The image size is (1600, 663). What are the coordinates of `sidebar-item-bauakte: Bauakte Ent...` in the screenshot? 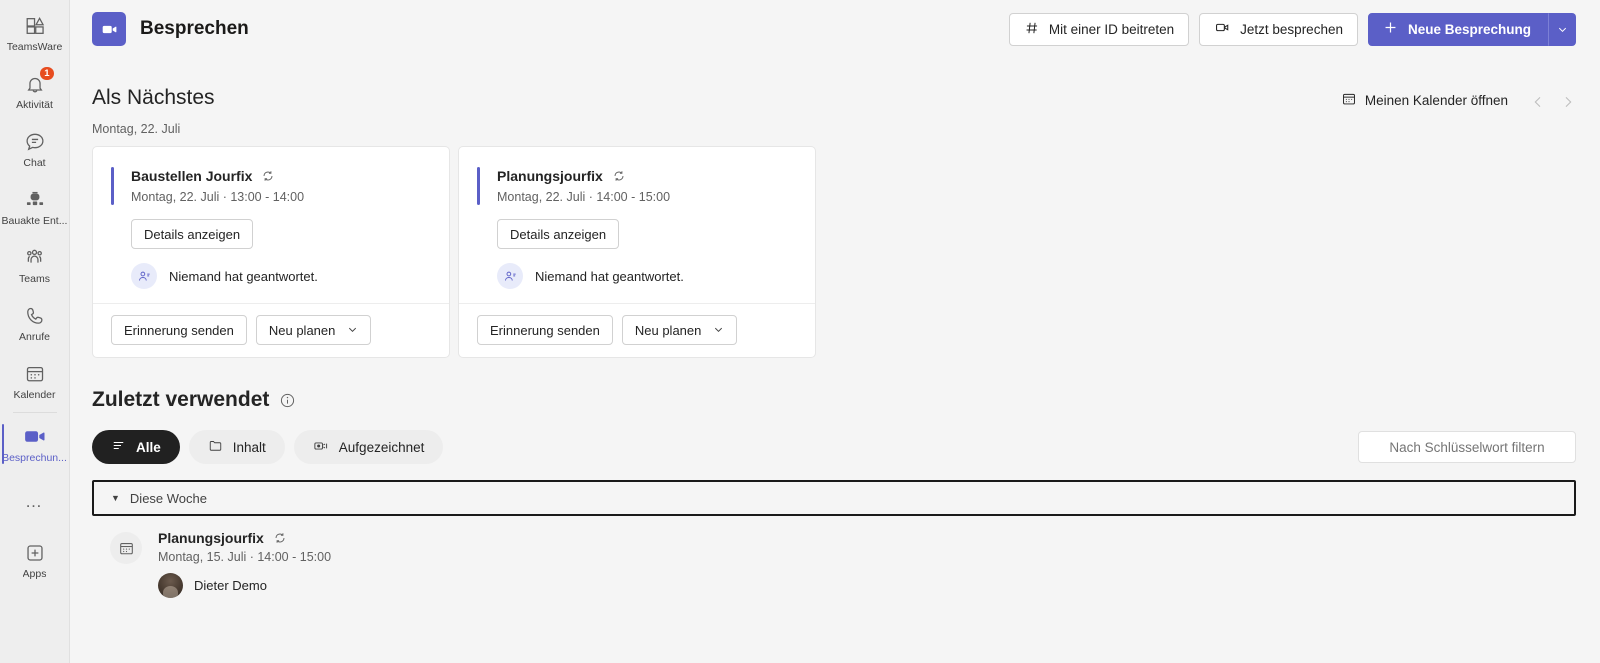 It's located at (35, 207).